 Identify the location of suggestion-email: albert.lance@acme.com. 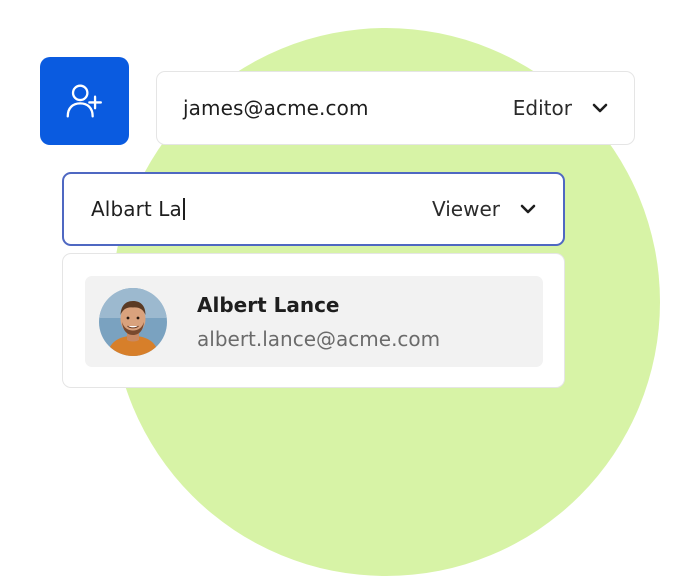
(319, 339).